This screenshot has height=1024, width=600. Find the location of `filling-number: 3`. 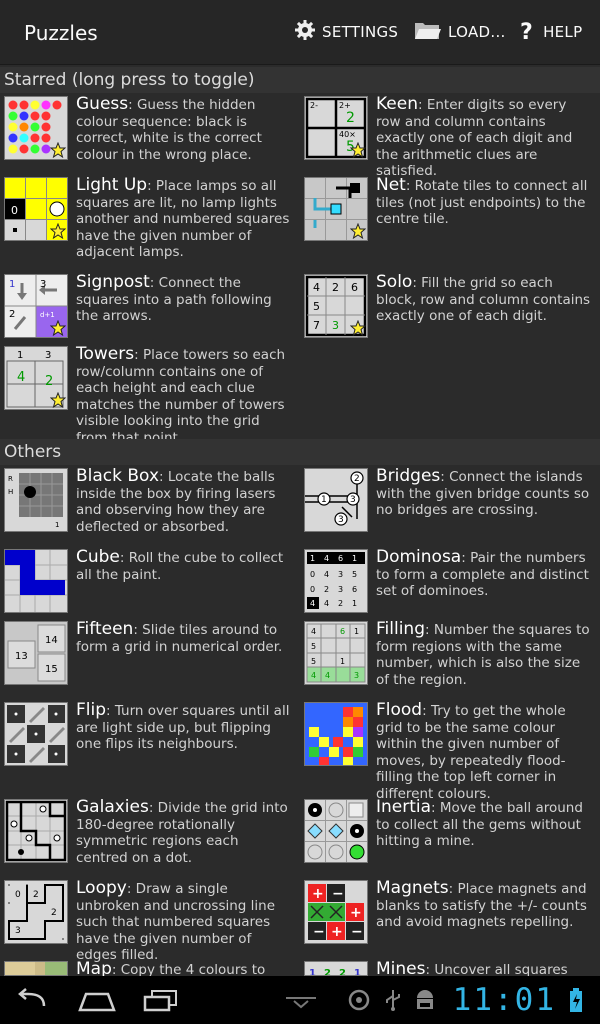

filling-number: 3 is located at coordinates (356, 675).